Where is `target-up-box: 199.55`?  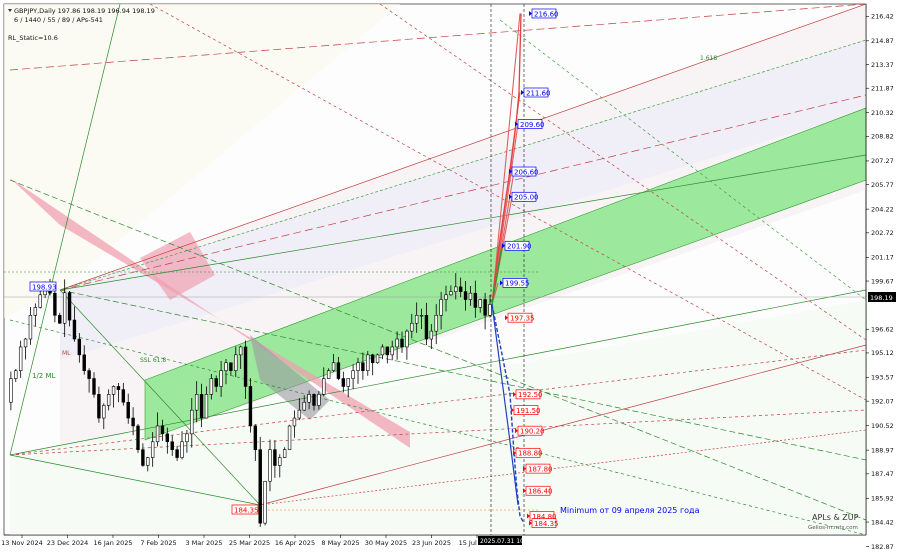 target-up-box: 199.55 is located at coordinates (515, 283).